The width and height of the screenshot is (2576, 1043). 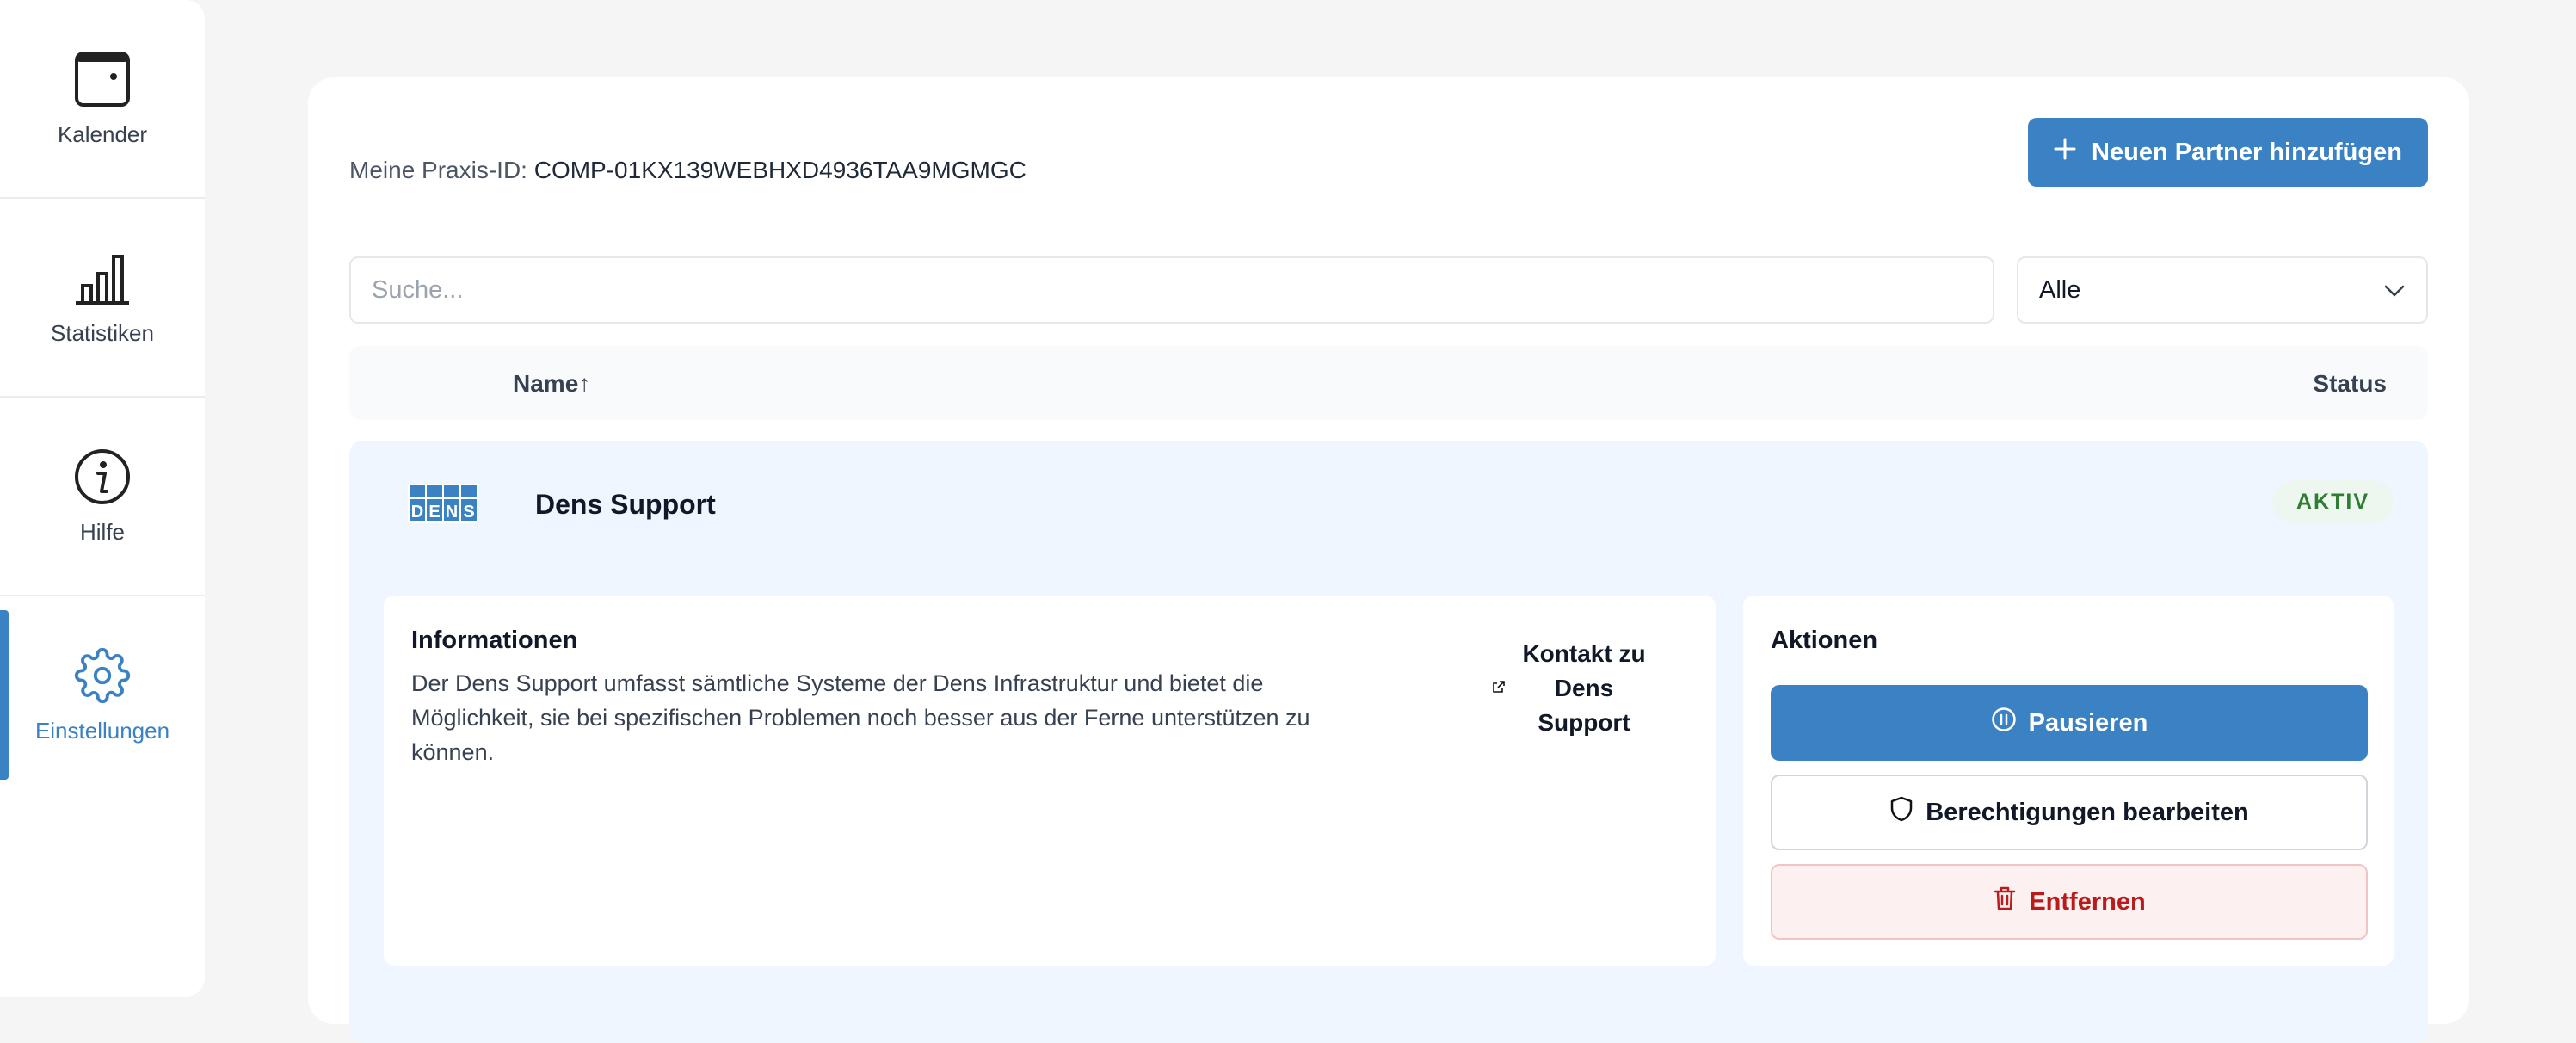 I want to click on add-partner-label: Neuen Partner hinzufügen, so click(x=2247, y=152).